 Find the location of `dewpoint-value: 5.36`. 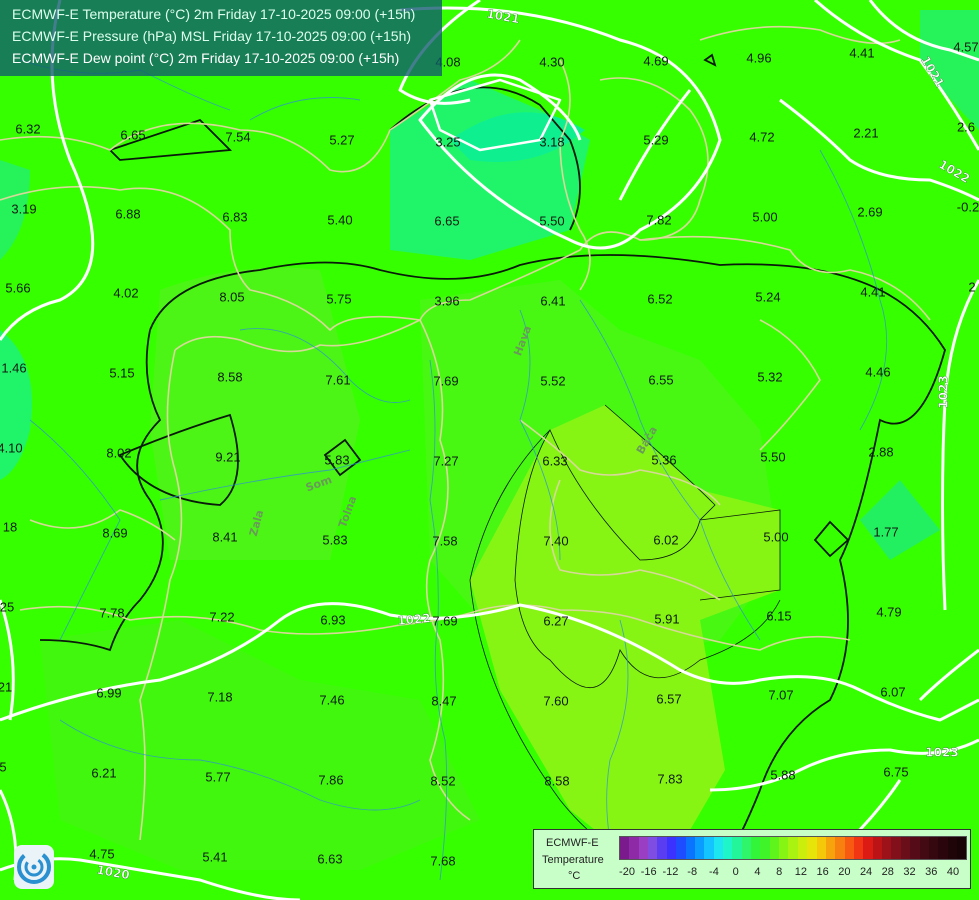

dewpoint-value: 5.36 is located at coordinates (663, 459).